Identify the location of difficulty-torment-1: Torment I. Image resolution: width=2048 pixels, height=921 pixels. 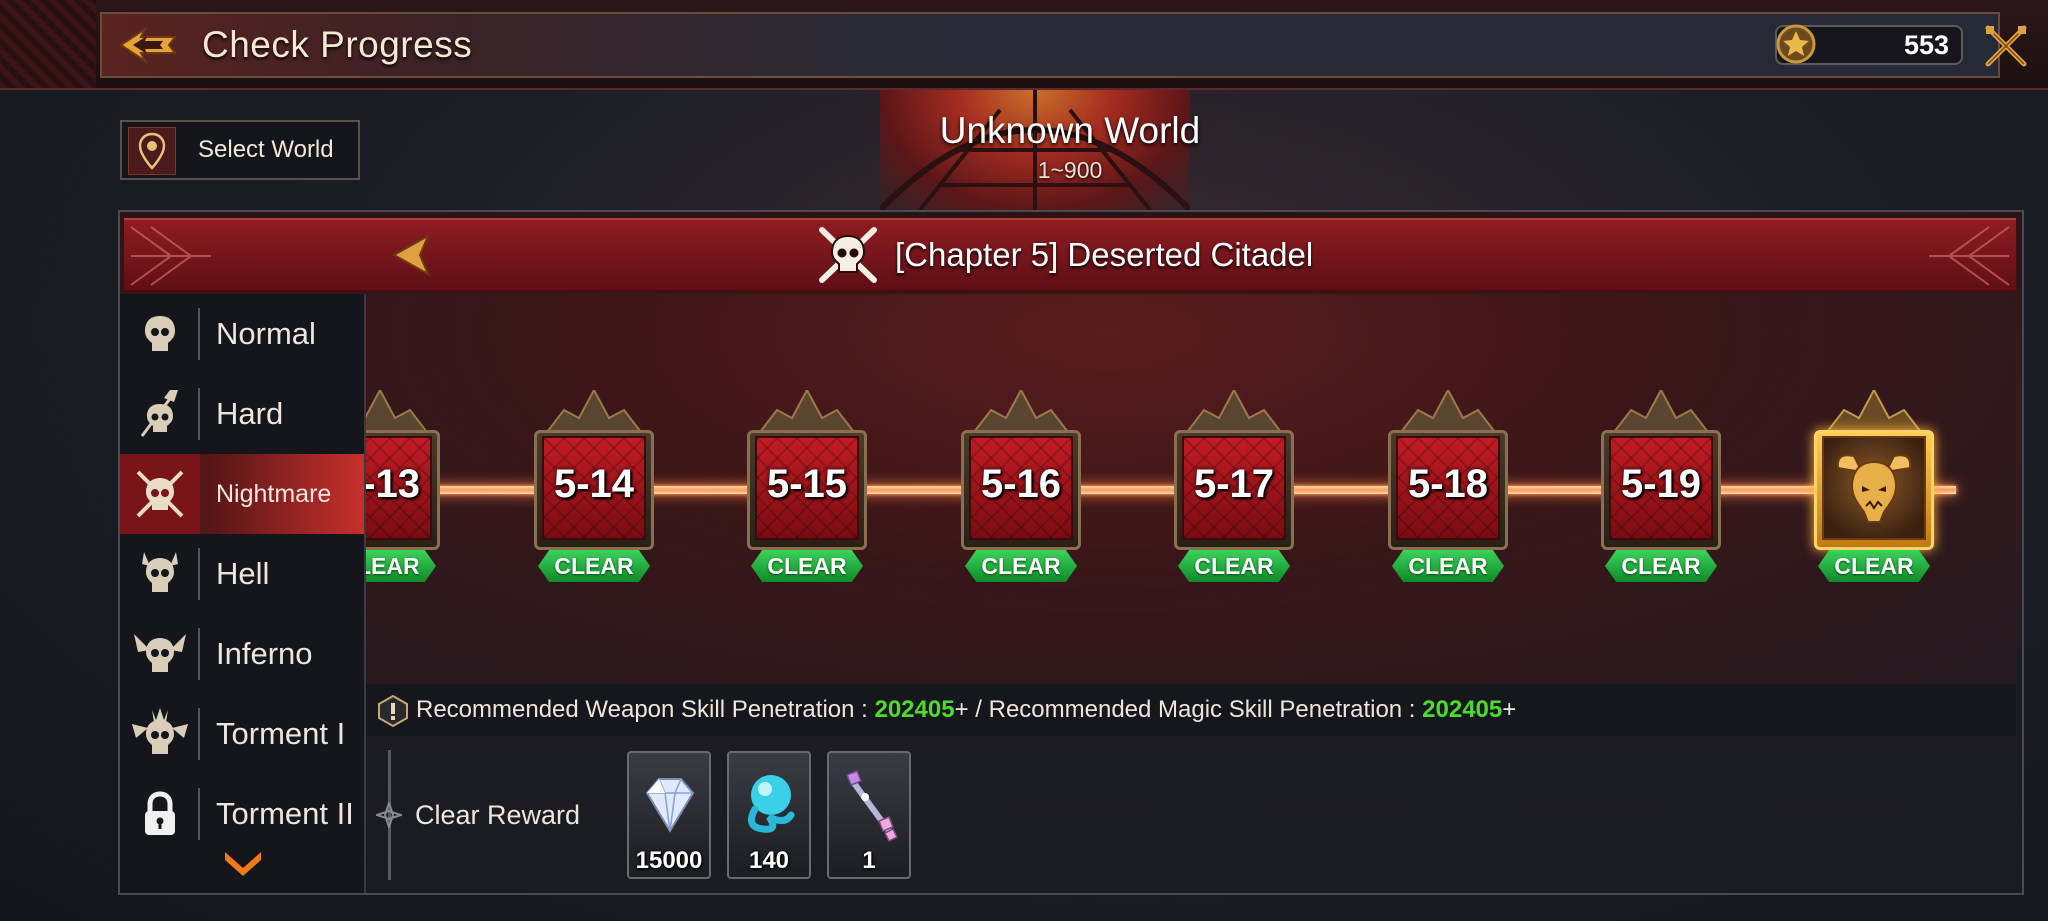
(242, 734).